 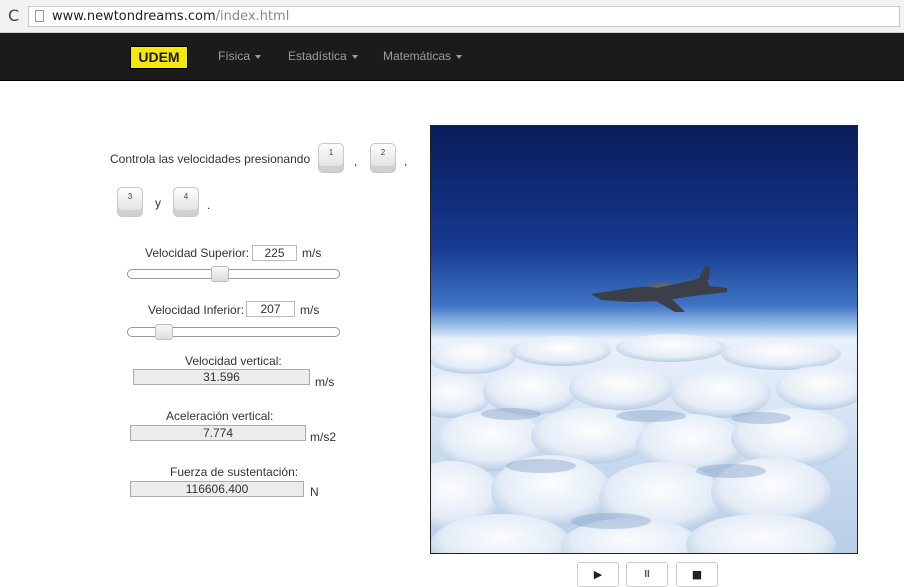 What do you see at coordinates (209, 205) in the screenshot?
I see `period: .` at bounding box center [209, 205].